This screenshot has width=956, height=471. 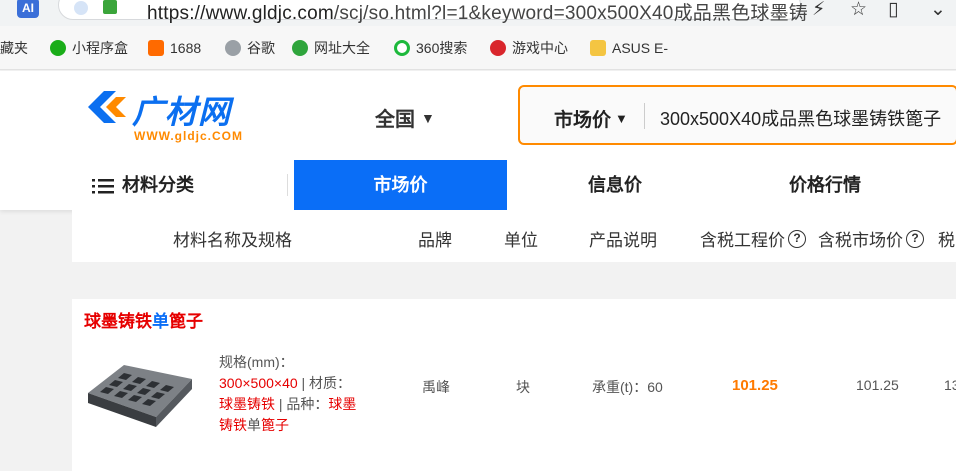 What do you see at coordinates (342, 404) in the screenshot?
I see `spec-kind: 球墨` at bounding box center [342, 404].